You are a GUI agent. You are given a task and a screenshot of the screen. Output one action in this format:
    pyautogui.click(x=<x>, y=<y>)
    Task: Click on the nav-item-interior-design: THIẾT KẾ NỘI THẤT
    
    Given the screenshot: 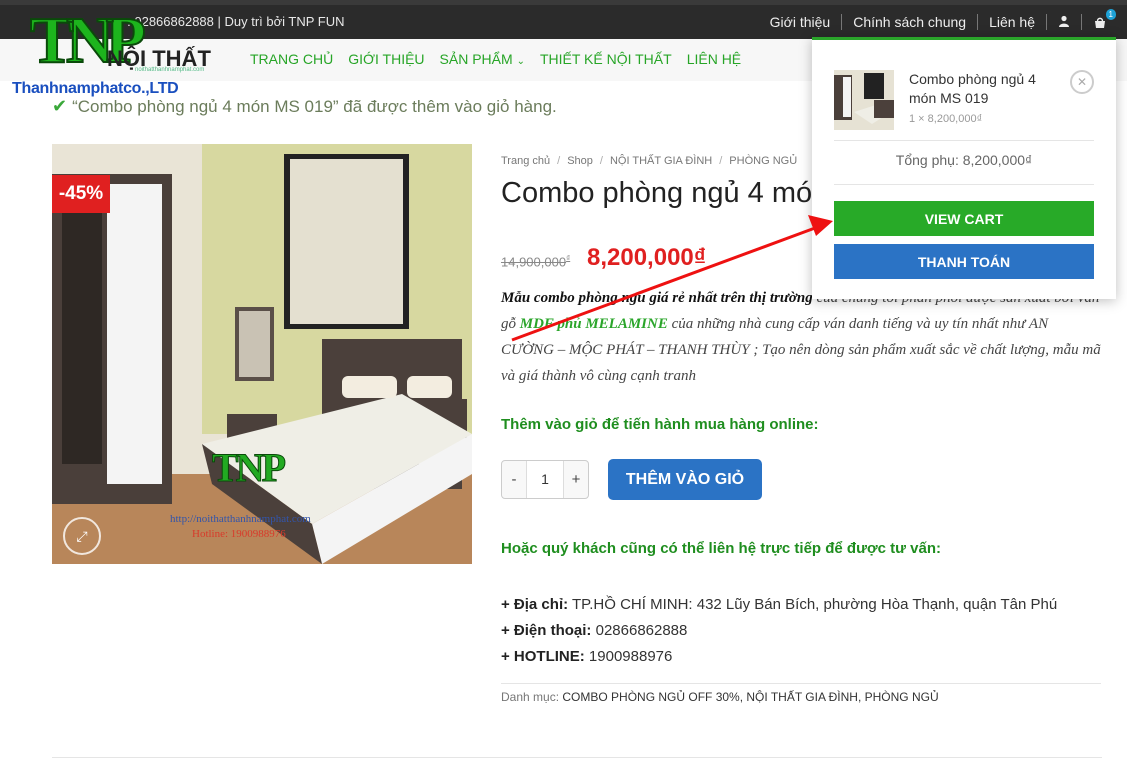 What is the action you would take?
    pyautogui.click(x=606, y=59)
    